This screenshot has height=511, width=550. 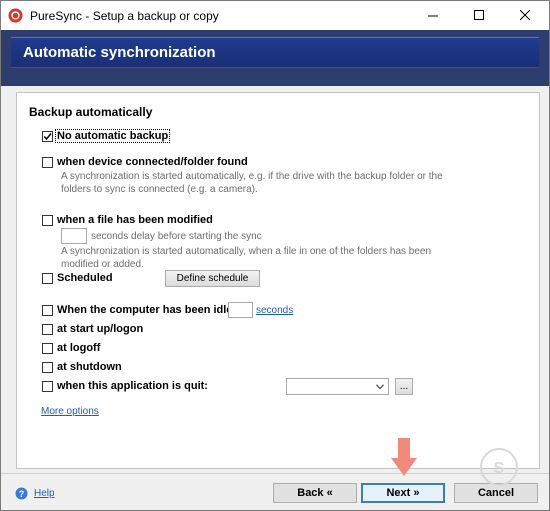 I want to click on minimize-button, so click(x=434, y=15).